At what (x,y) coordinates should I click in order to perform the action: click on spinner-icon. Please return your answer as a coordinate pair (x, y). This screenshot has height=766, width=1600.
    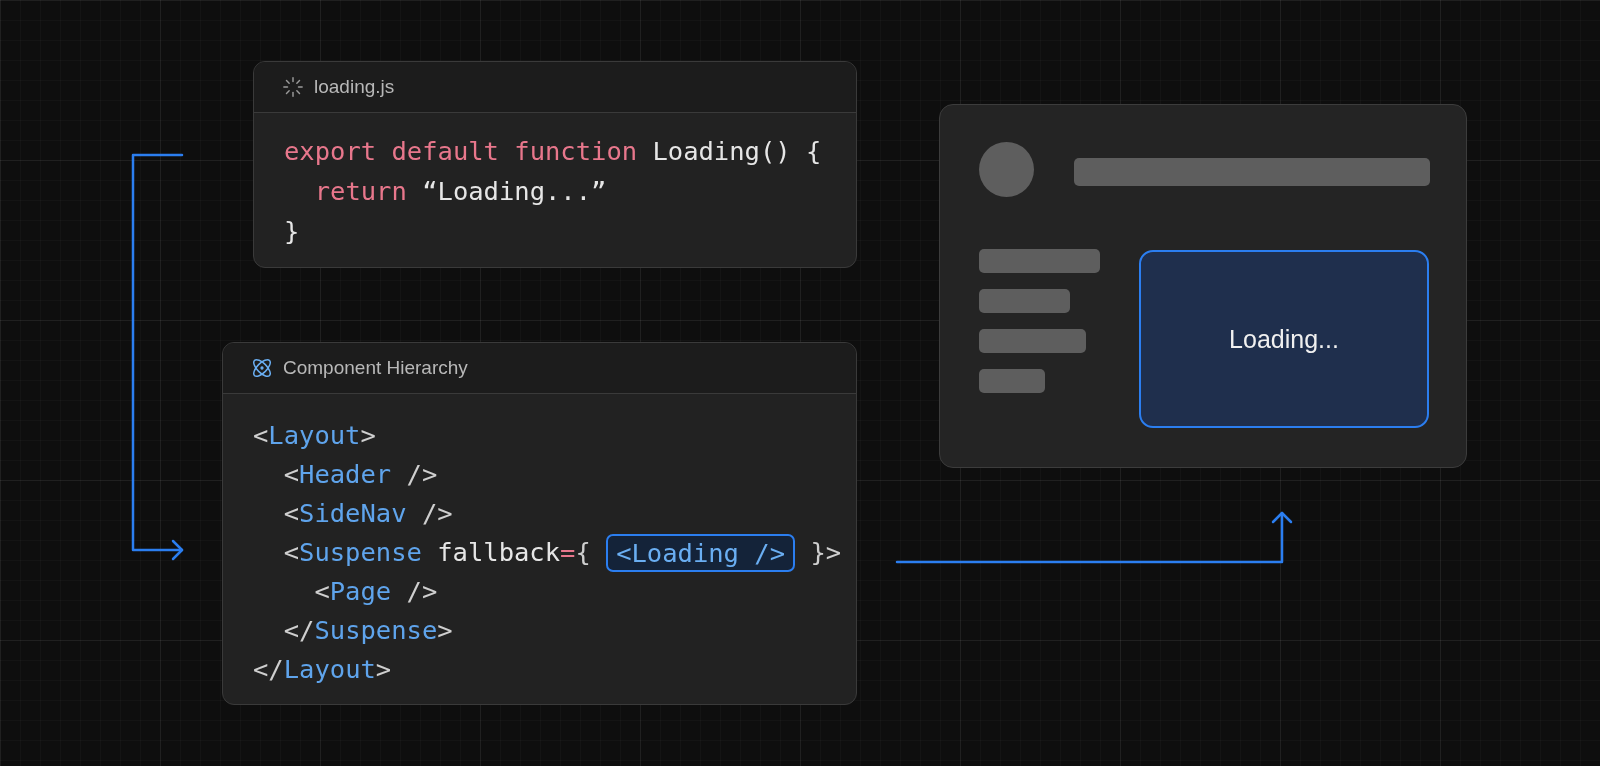
    Looking at the image, I should click on (293, 87).